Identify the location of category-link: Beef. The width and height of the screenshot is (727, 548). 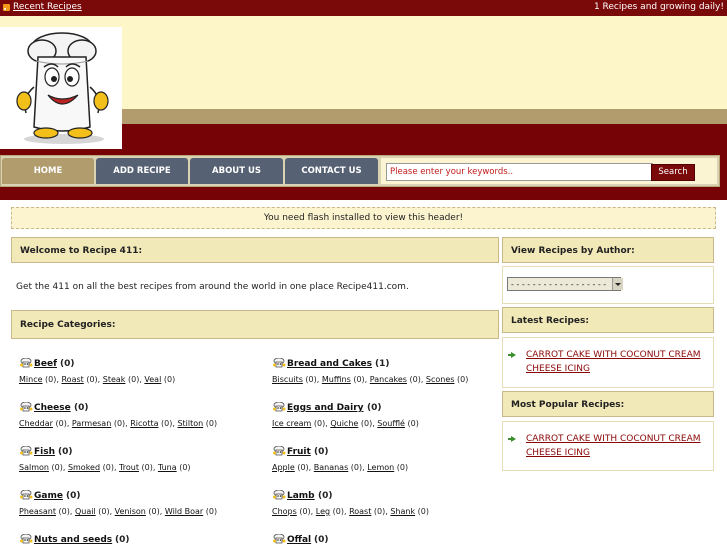
(45, 364).